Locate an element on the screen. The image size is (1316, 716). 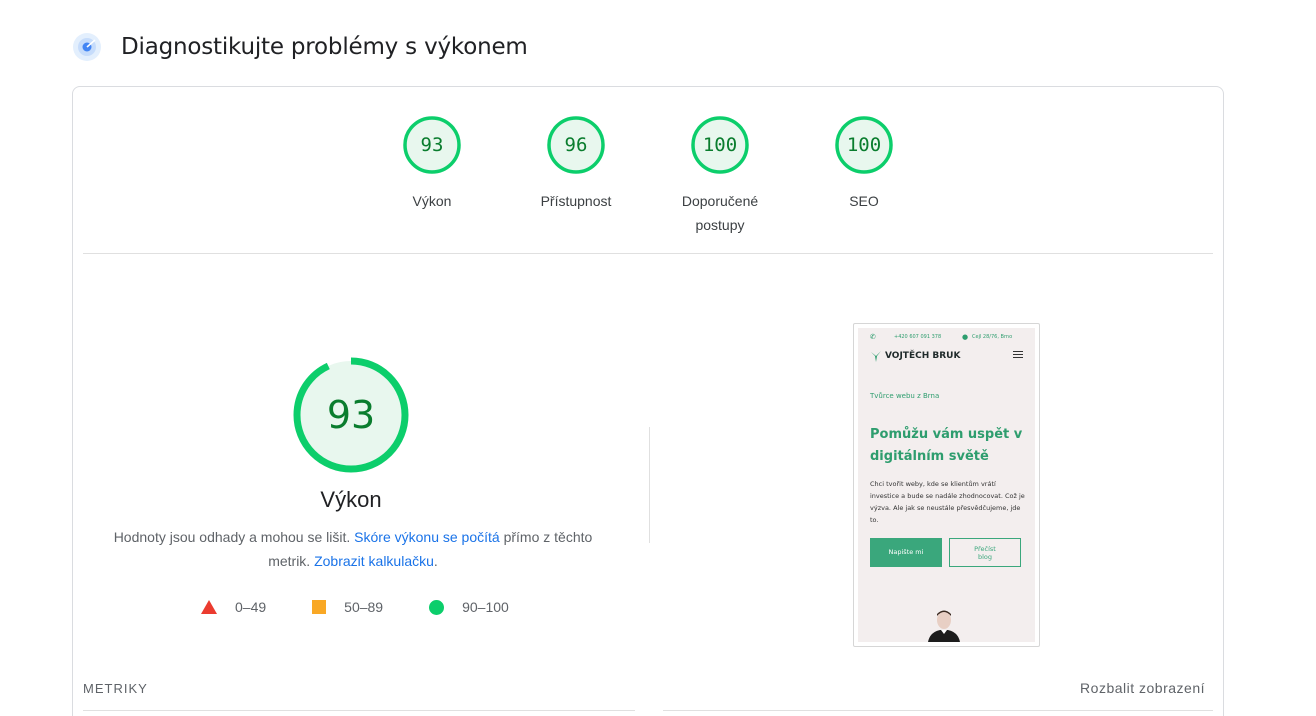
legend-range: 50–89 is located at coordinates (364, 607).